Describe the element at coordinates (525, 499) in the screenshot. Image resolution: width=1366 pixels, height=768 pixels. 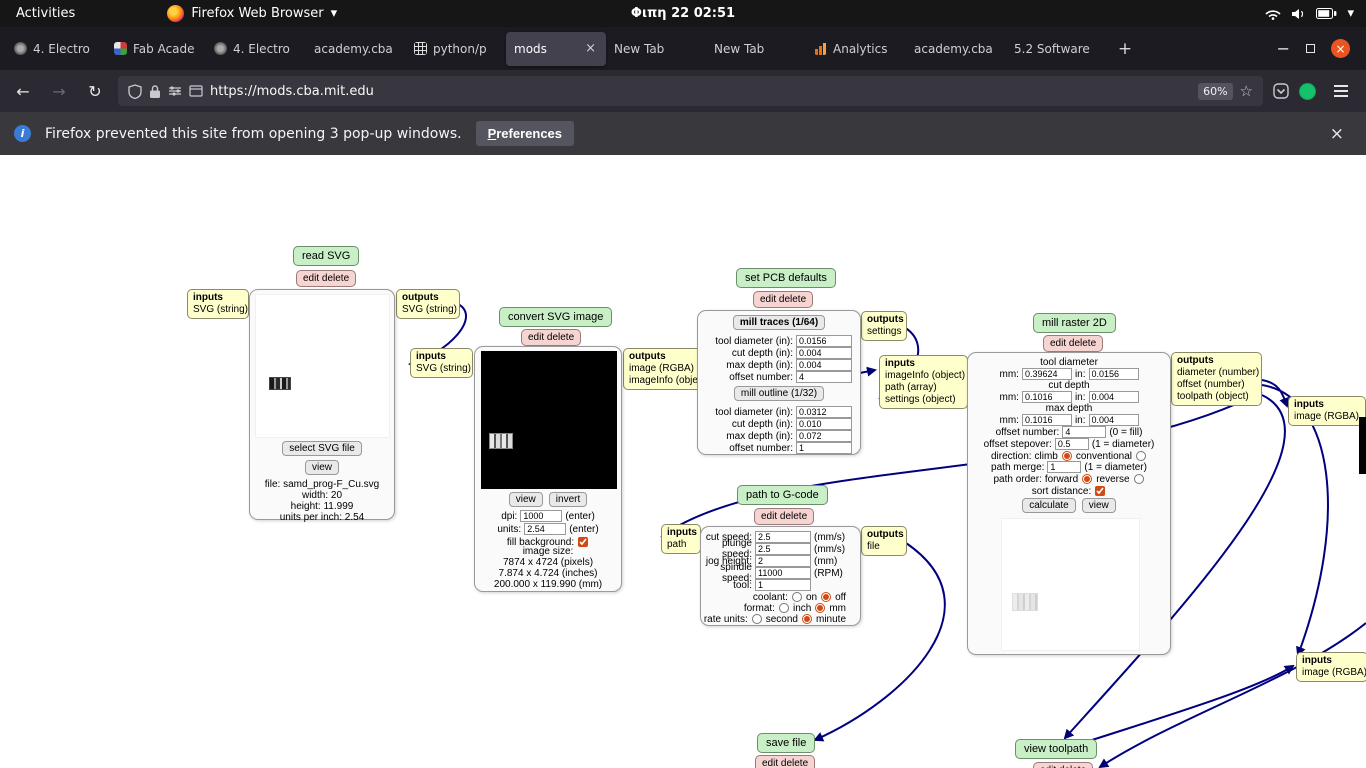
I see `view-image-button: view` at that location.